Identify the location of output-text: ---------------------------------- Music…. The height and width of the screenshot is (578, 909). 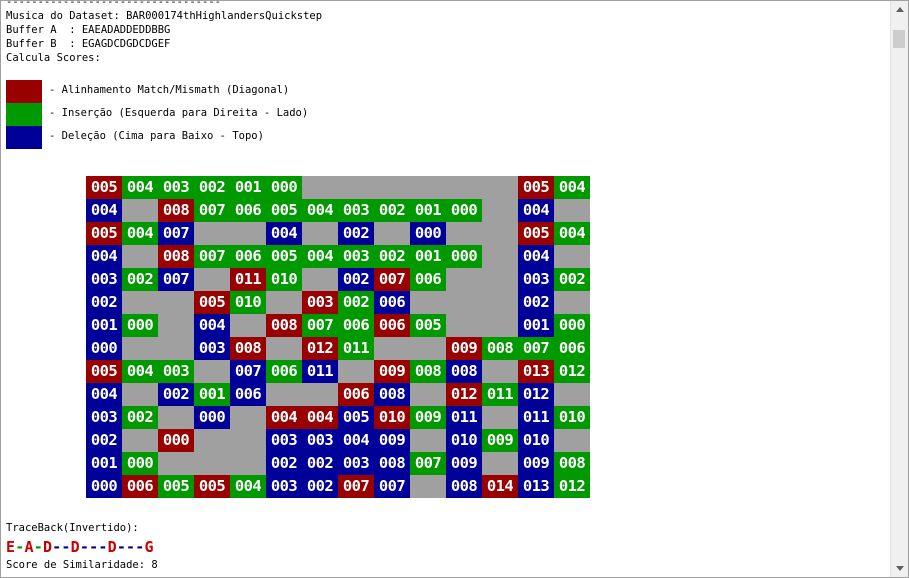
(446, 33).